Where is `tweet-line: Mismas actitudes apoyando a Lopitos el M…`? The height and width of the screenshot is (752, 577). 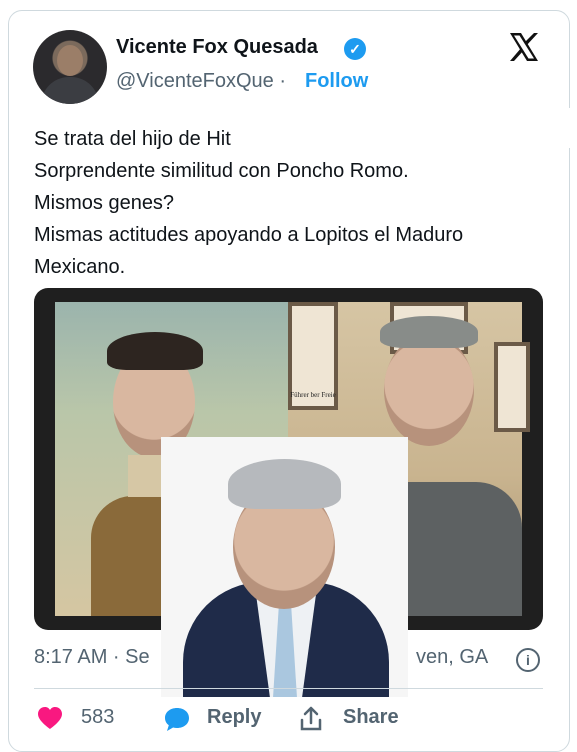 tweet-line: Mismas actitudes apoyando a Lopitos el M… is located at coordinates (249, 235).